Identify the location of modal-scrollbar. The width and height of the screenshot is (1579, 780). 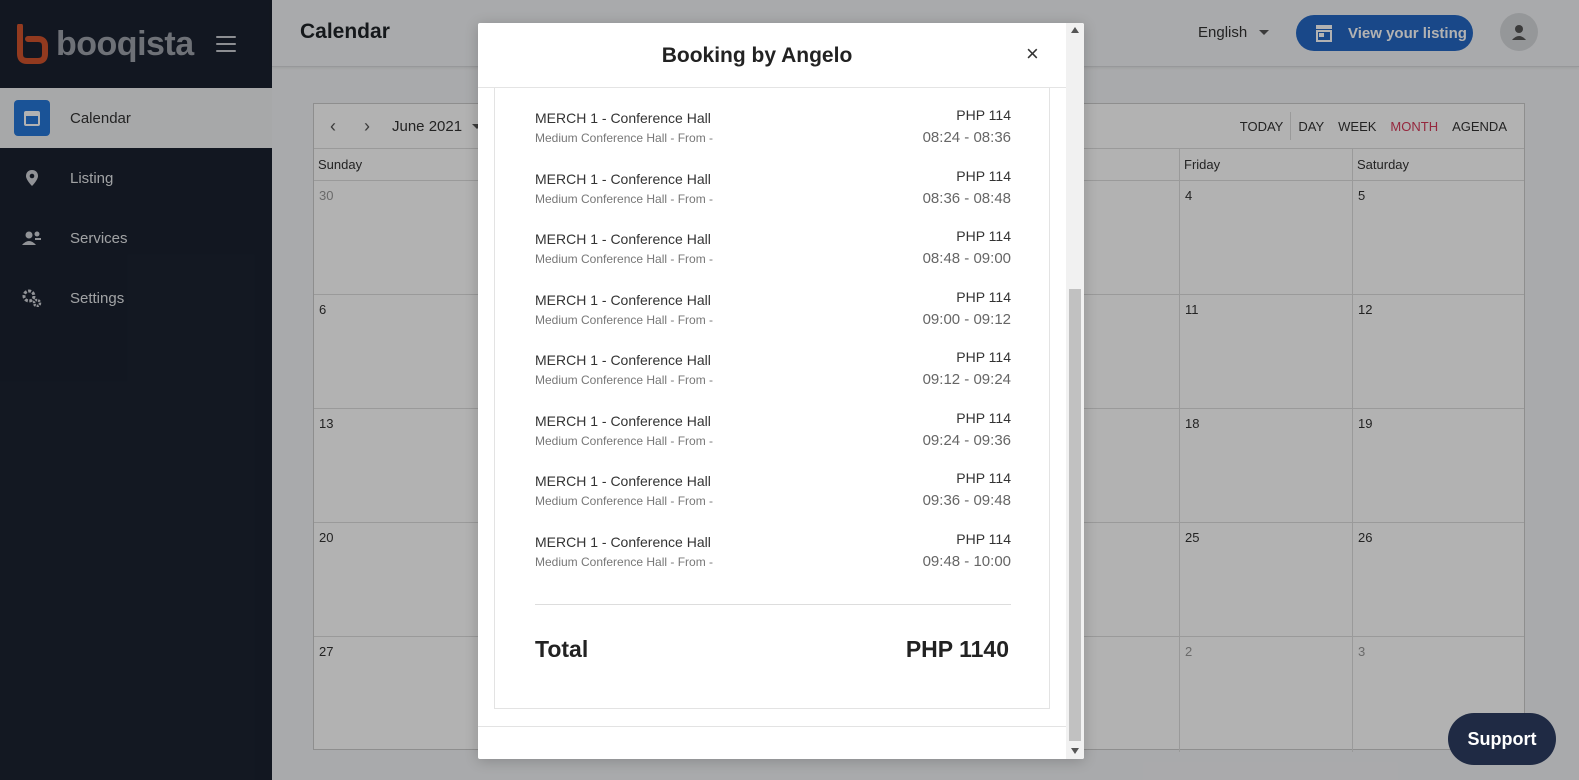
(1075, 391).